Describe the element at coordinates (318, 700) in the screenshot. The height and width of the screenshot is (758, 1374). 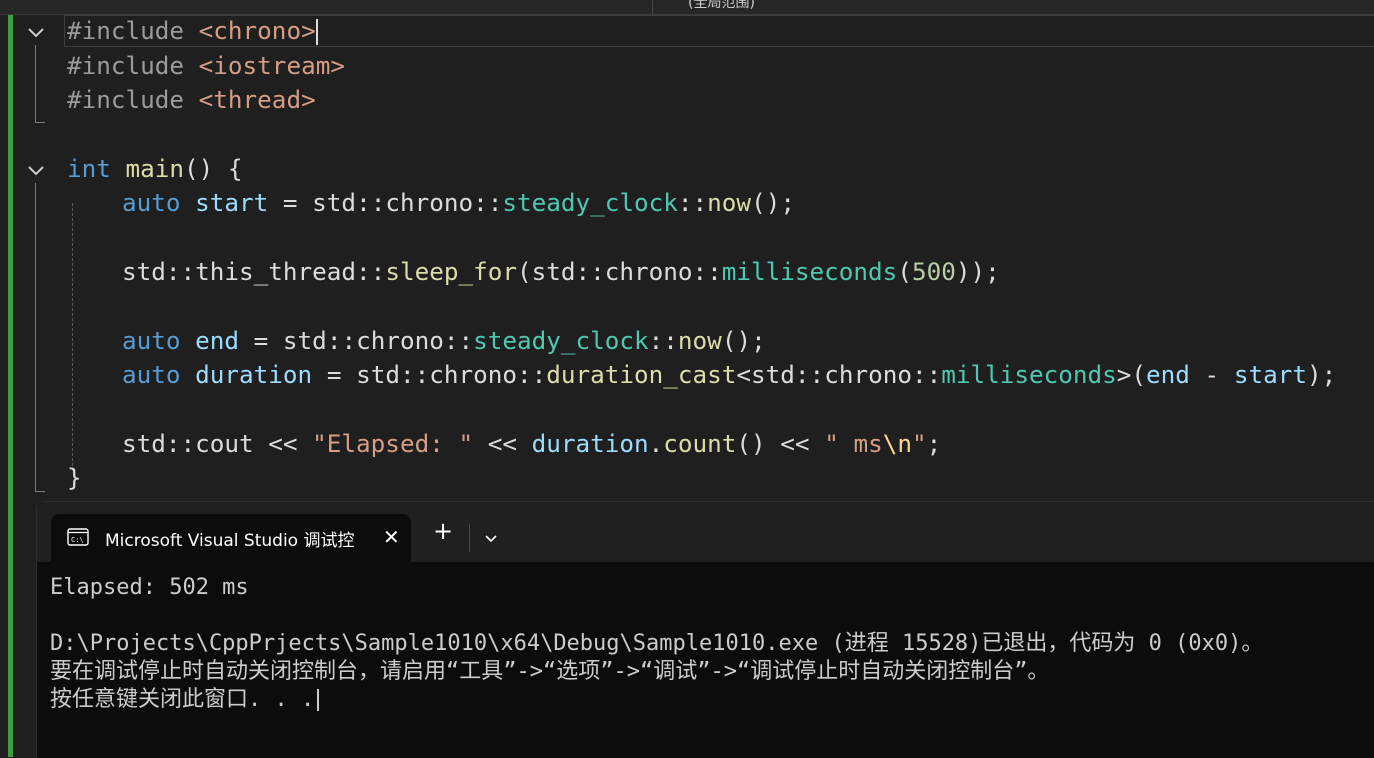
I see `console-cursor` at that location.